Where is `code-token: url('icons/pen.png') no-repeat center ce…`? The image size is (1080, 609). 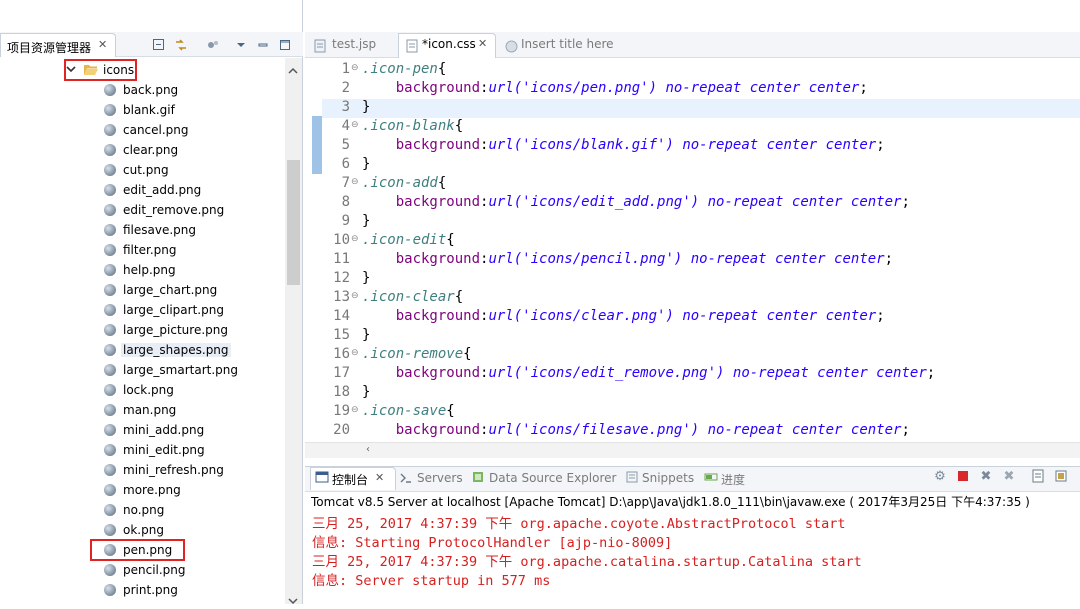 code-token: url('icons/pen.png') no-repeat center ce… is located at coordinates (674, 88).